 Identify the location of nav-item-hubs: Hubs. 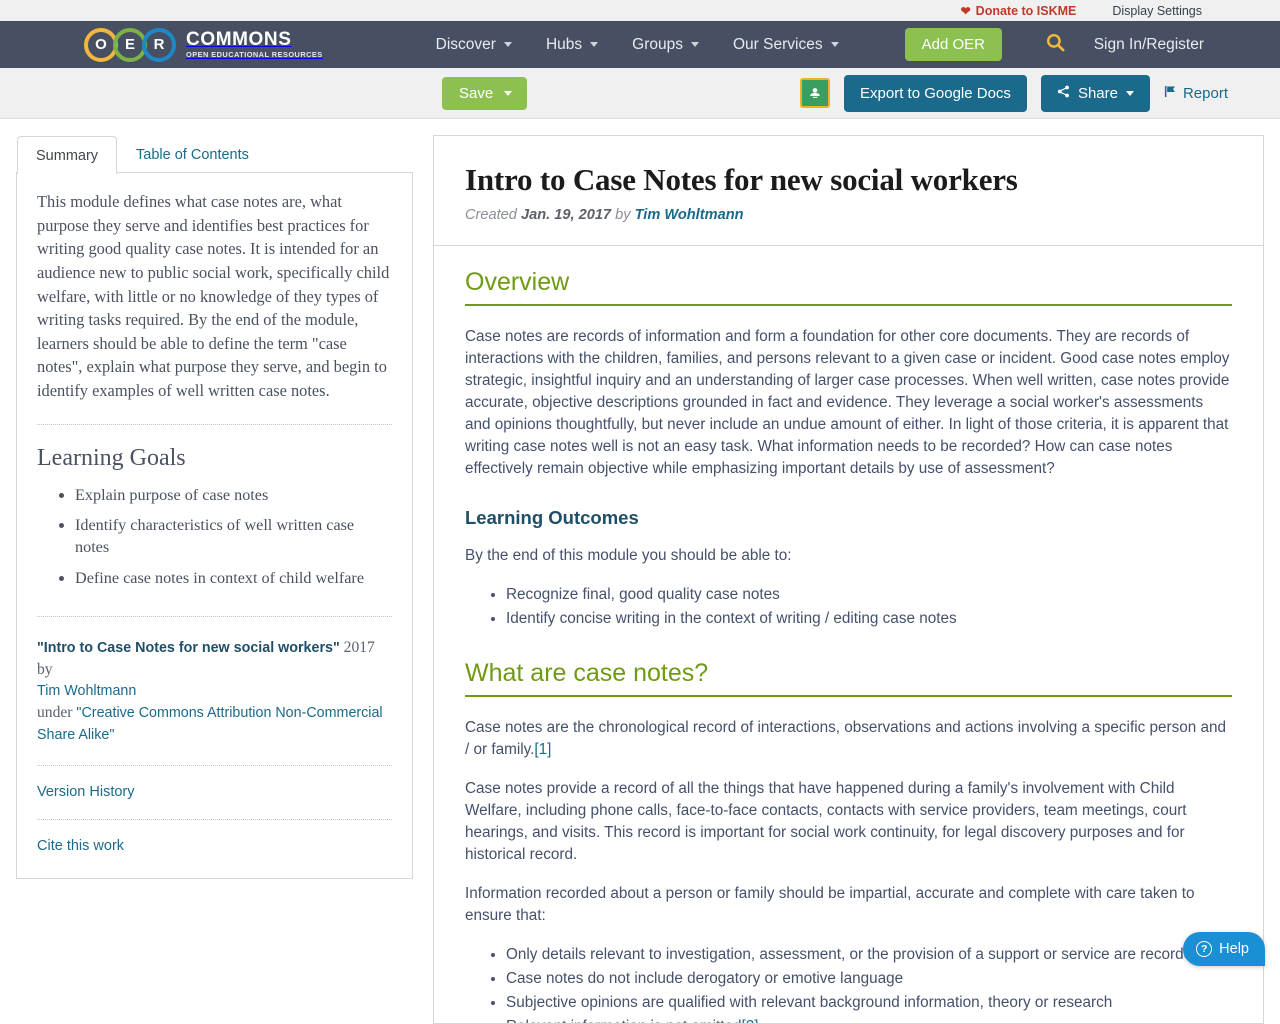
(572, 44).